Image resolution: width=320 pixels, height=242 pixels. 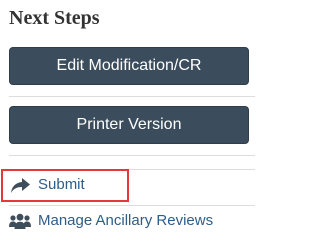 I want to click on printer-version-button: Printer Version, so click(x=129, y=125).